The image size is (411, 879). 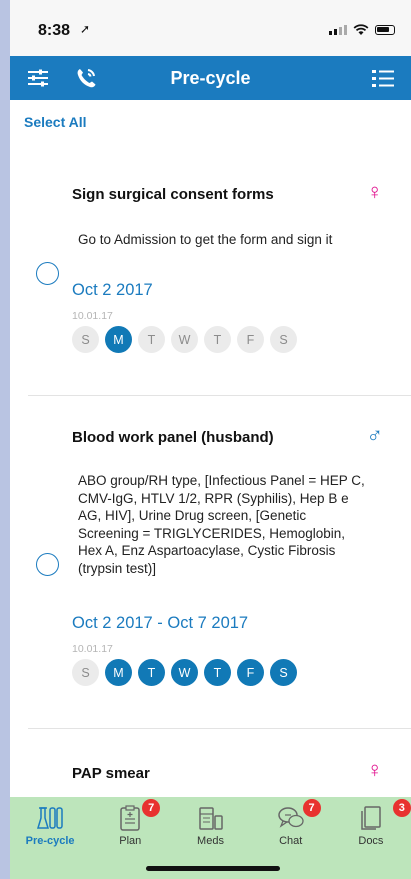 What do you see at coordinates (50, 841) in the screenshot?
I see `tab-label: Pre-cycle` at bounding box center [50, 841].